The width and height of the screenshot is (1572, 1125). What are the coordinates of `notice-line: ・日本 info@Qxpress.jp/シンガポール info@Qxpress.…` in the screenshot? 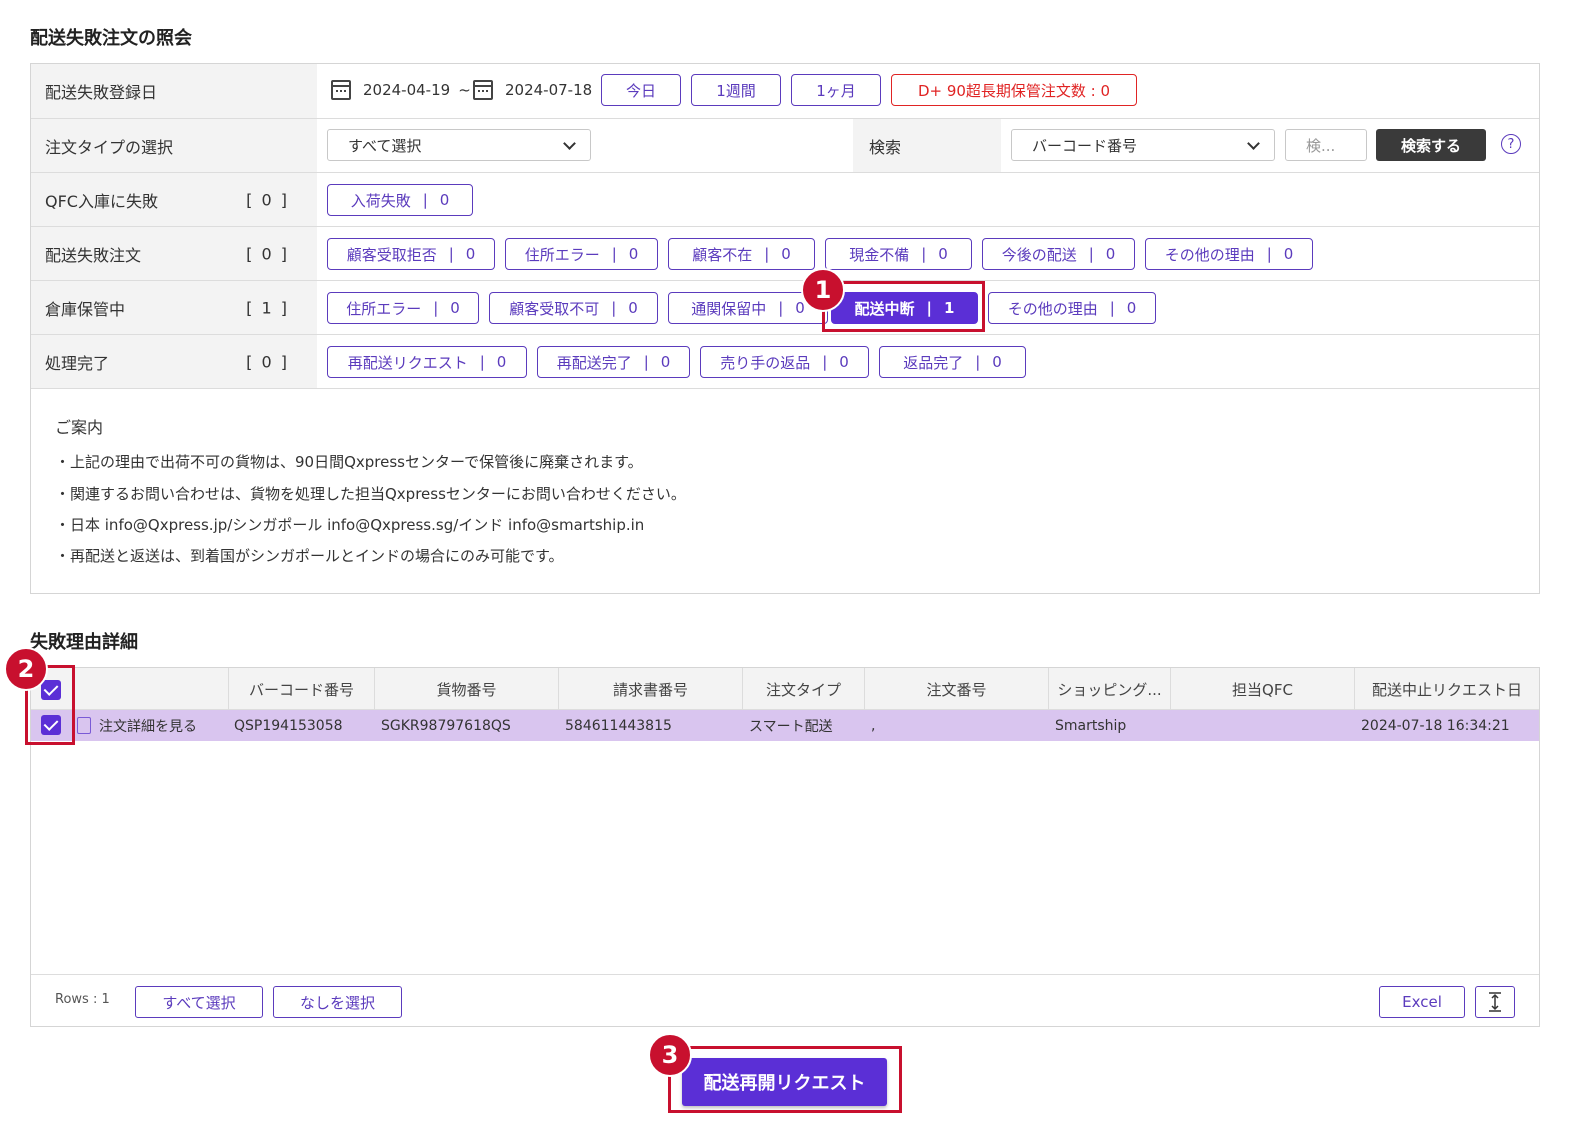 It's located at (350, 525).